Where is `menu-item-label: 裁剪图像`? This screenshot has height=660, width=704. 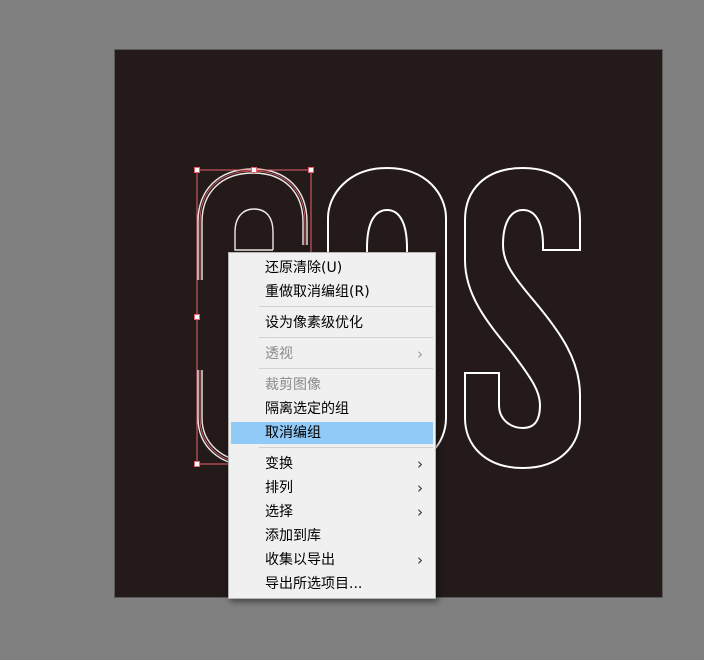 menu-item-label: 裁剪图像 is located at coordinates (293, 385).